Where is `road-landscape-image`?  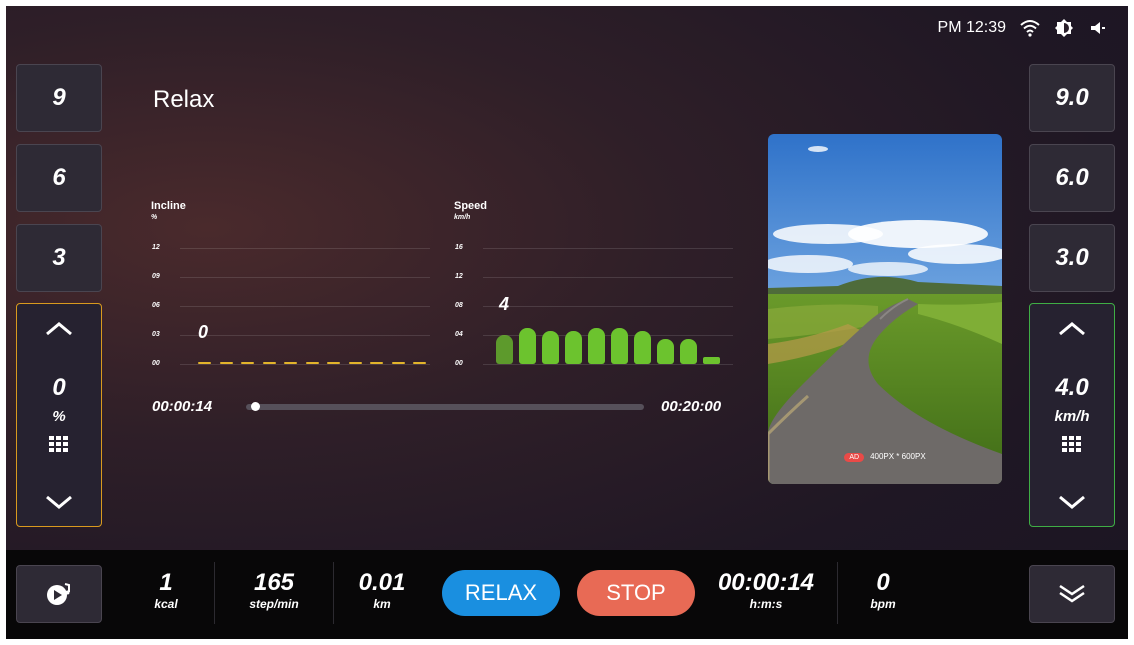
road-landscape-image is located at coordinates (885, 309).